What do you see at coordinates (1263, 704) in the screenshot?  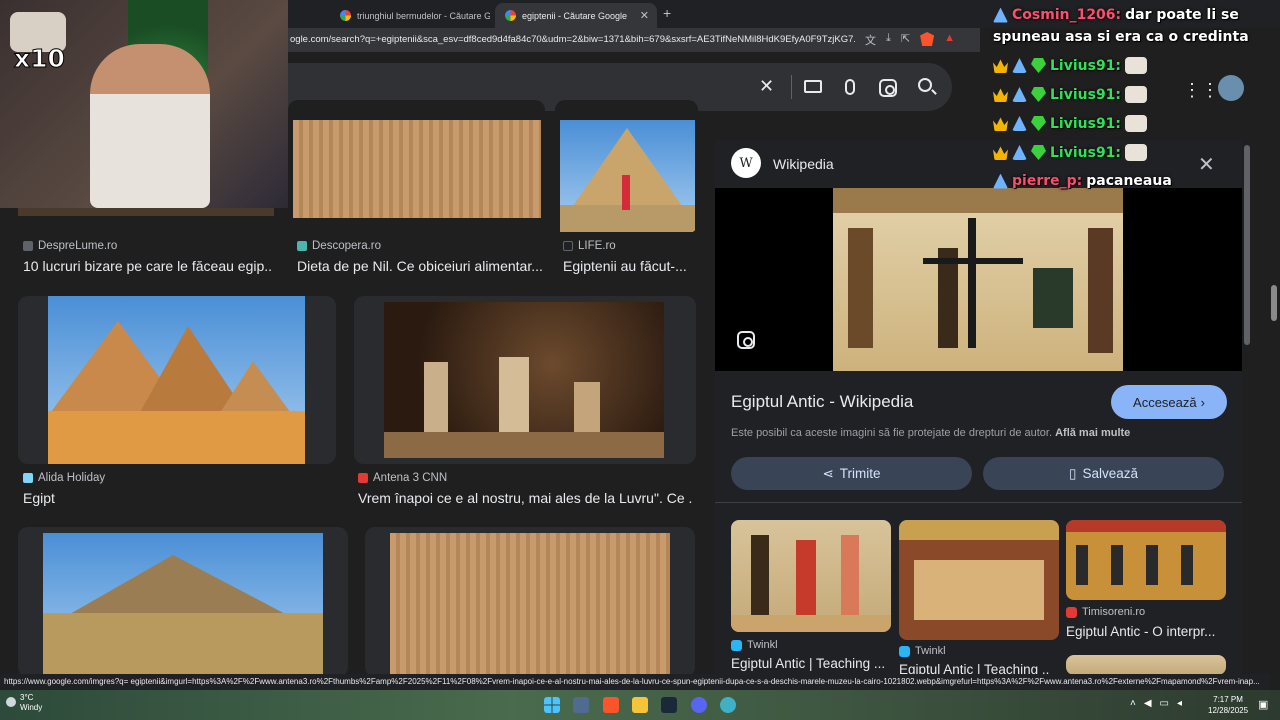 I see `notifications-icon: ▣` at bounding box center [1263, 704].